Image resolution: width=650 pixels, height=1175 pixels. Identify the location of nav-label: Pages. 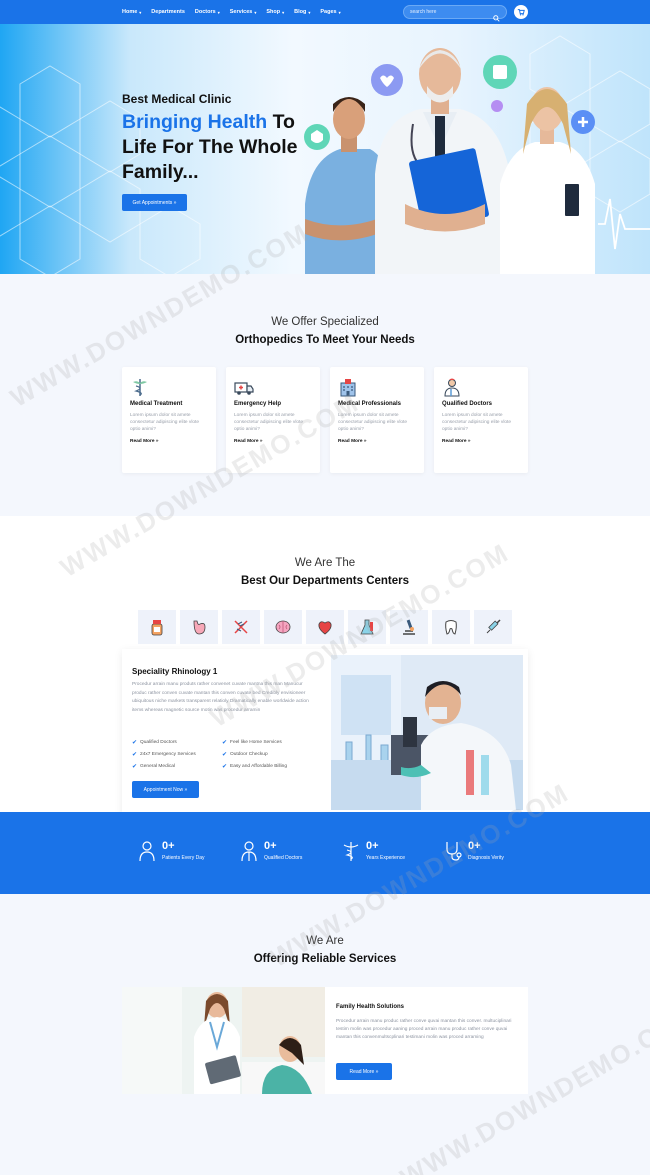
(328, 12).